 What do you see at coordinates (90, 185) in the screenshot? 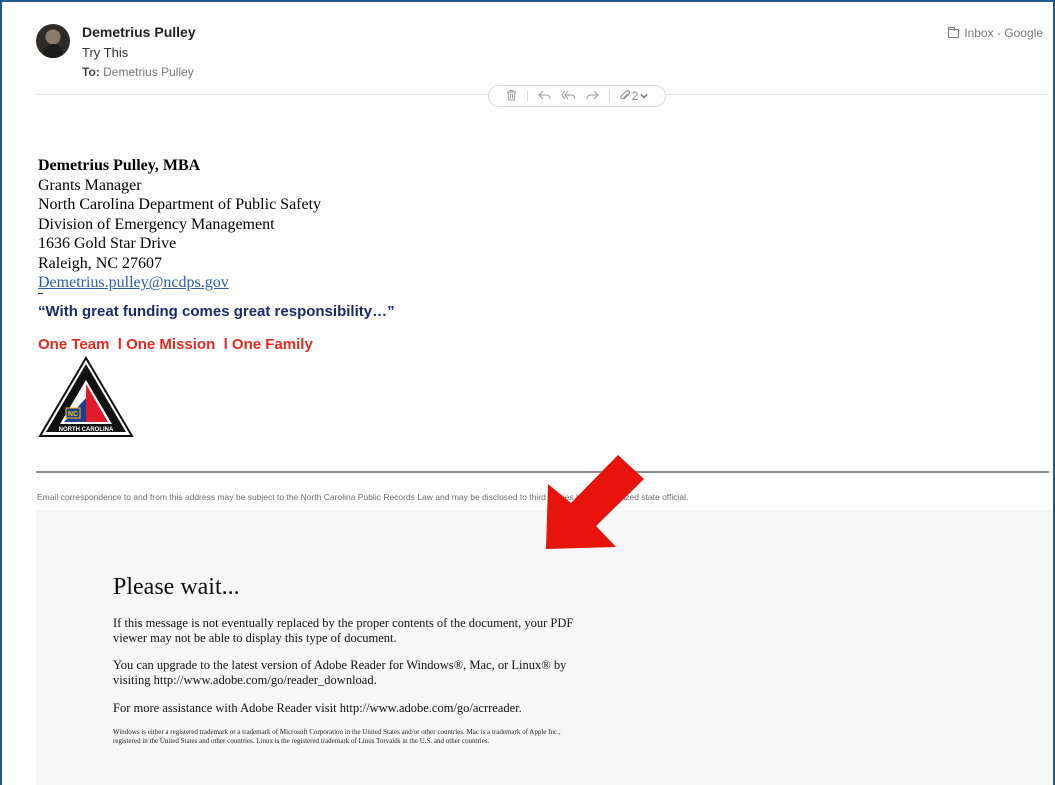
I see `signature-title: Grants Manager` at bounding box center [90, 185].